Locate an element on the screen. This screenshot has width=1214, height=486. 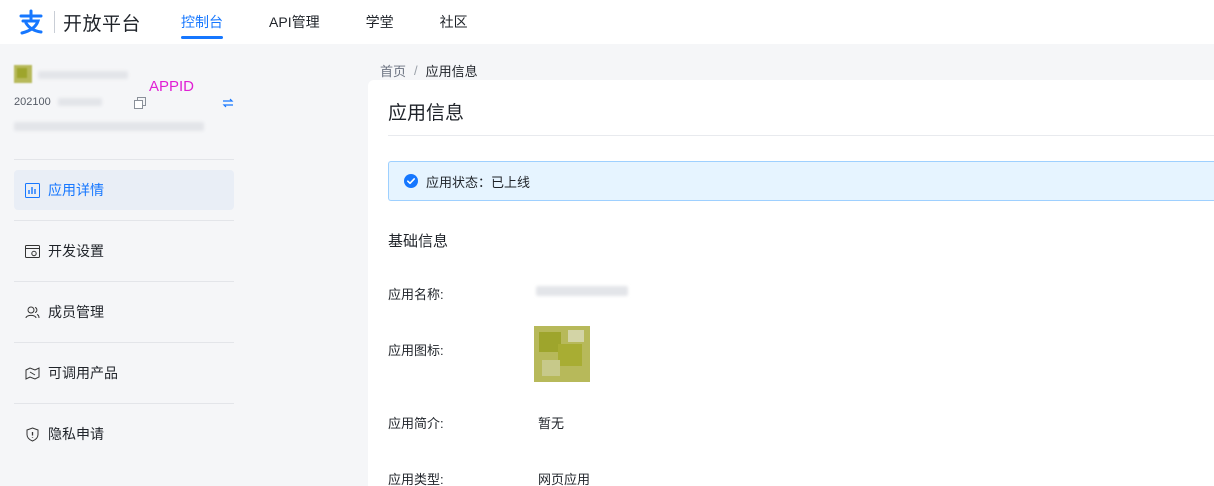
nav-api-management: API管理 is located at coordinates (294, 22).